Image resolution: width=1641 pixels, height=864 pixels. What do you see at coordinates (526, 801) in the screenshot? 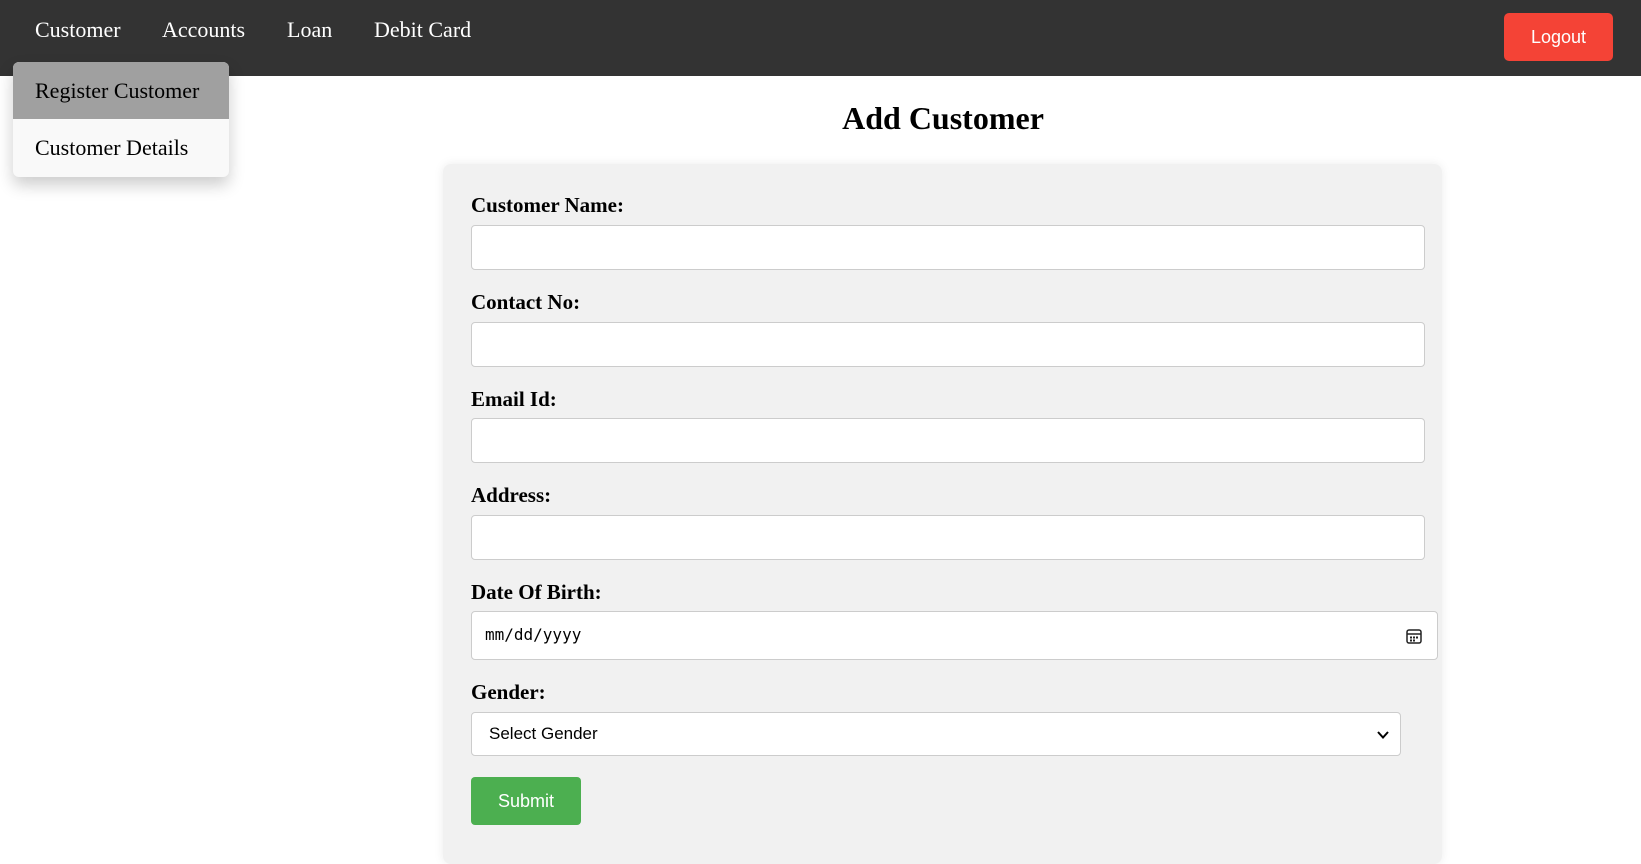
I see `submit-button: Submit` at bounding box center [526, 801].